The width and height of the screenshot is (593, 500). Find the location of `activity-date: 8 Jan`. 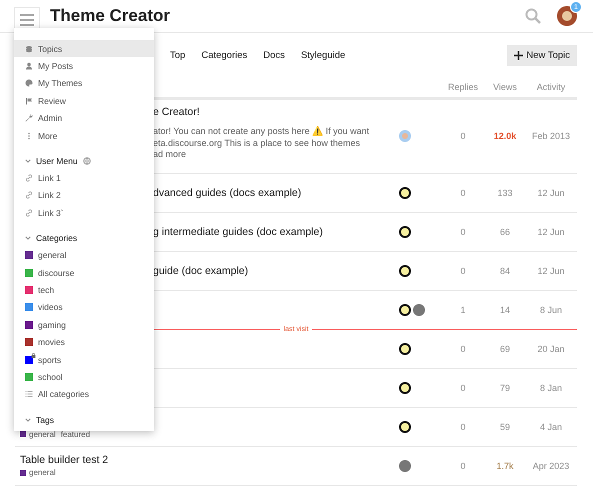

activity-date: 8 Jan is located at coordinates (551, 387).